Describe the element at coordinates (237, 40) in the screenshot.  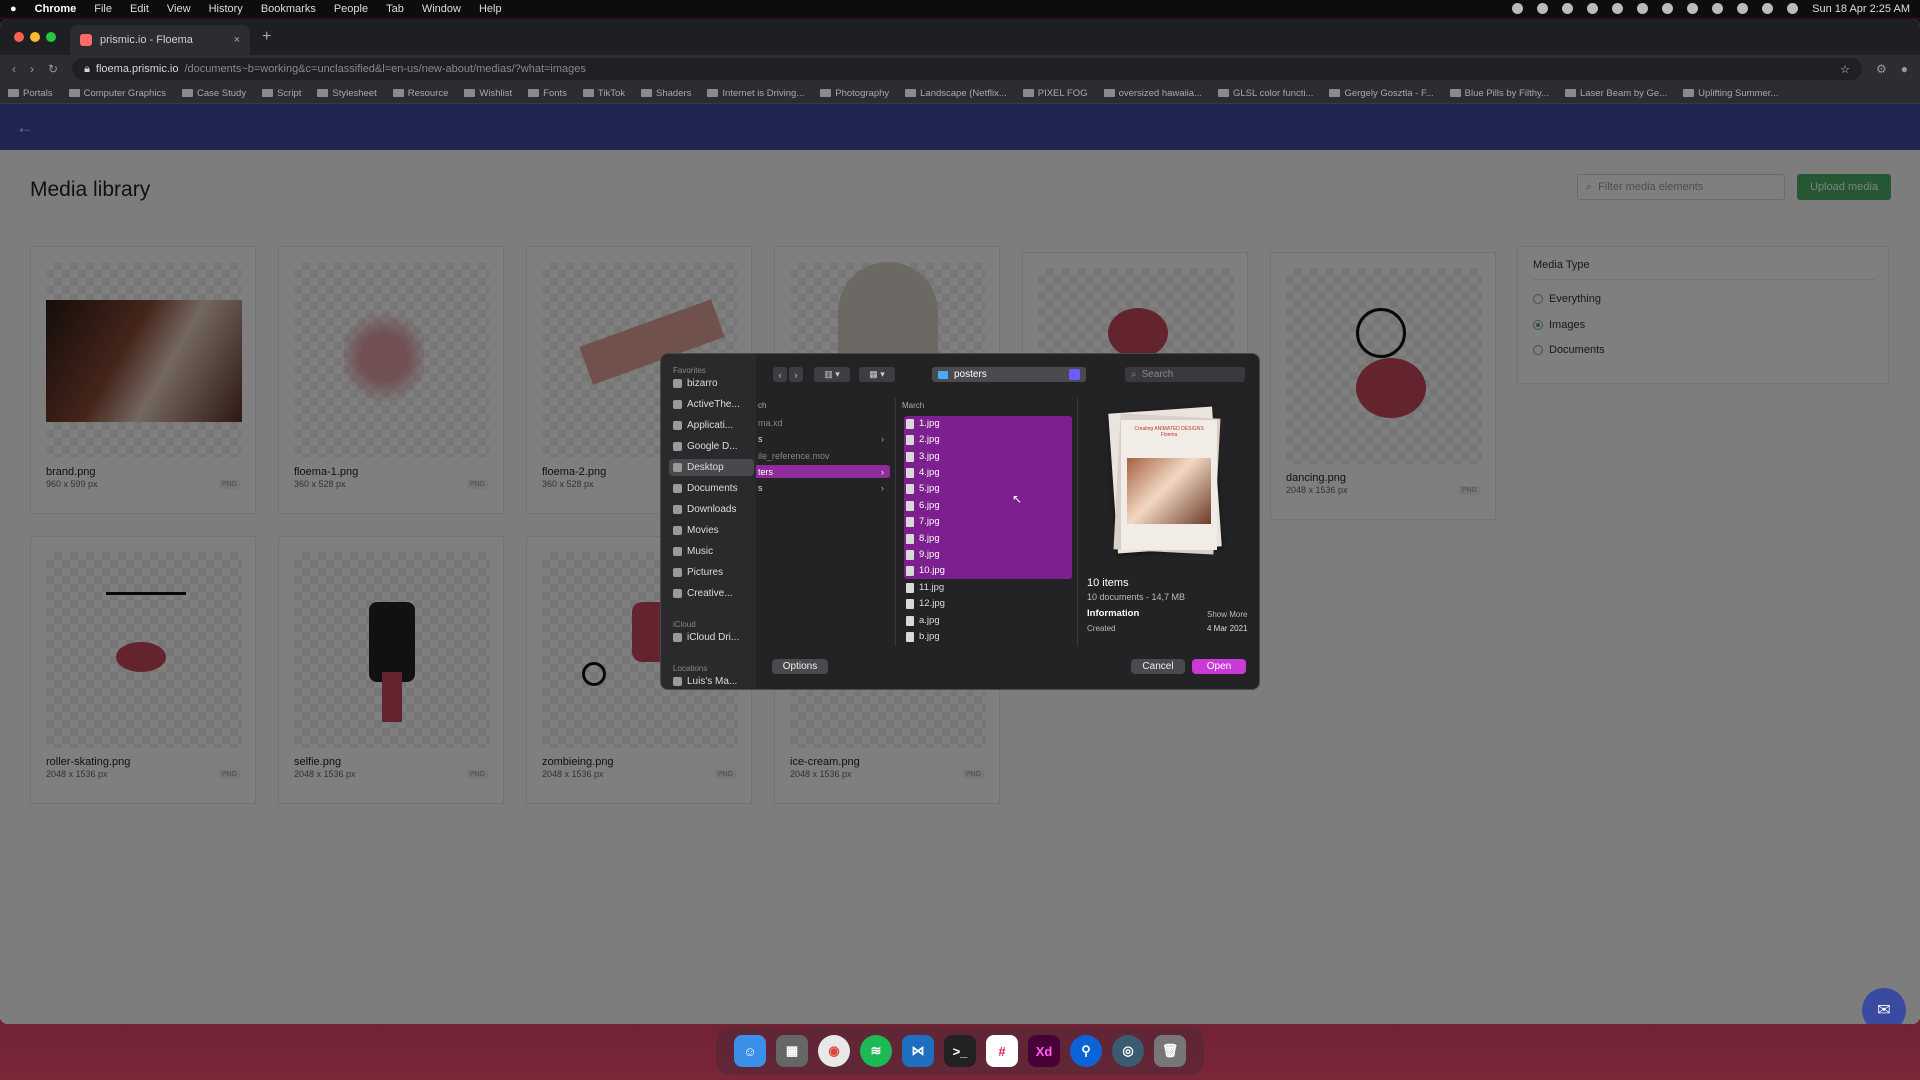
I see `close-tab-icon: ×` at that location.